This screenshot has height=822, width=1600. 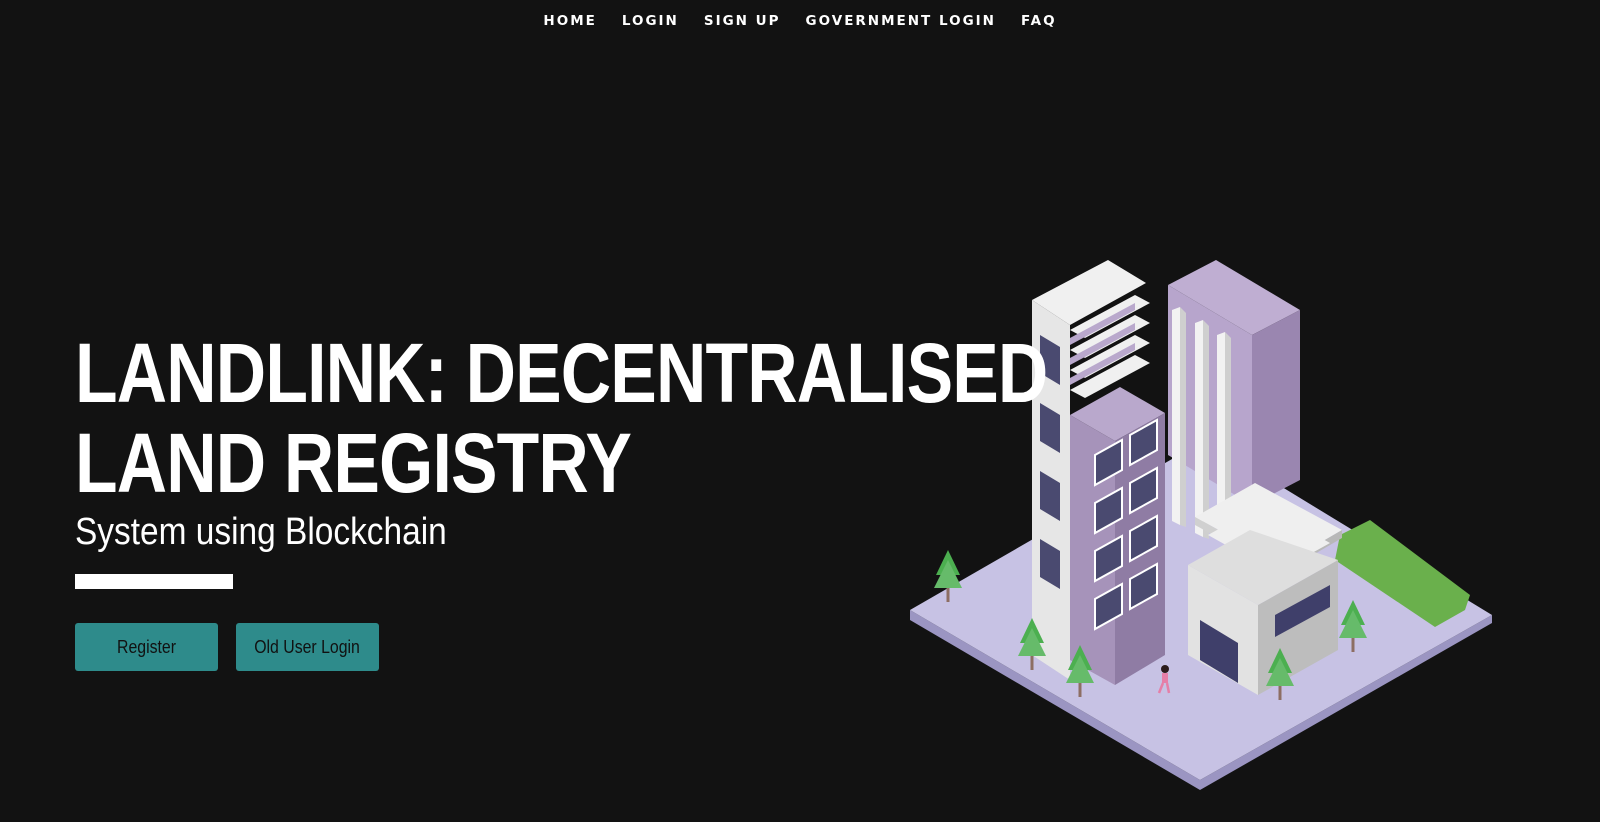 I want to click on nav-faq-link: FAQ, so click(x=1039, y=21).